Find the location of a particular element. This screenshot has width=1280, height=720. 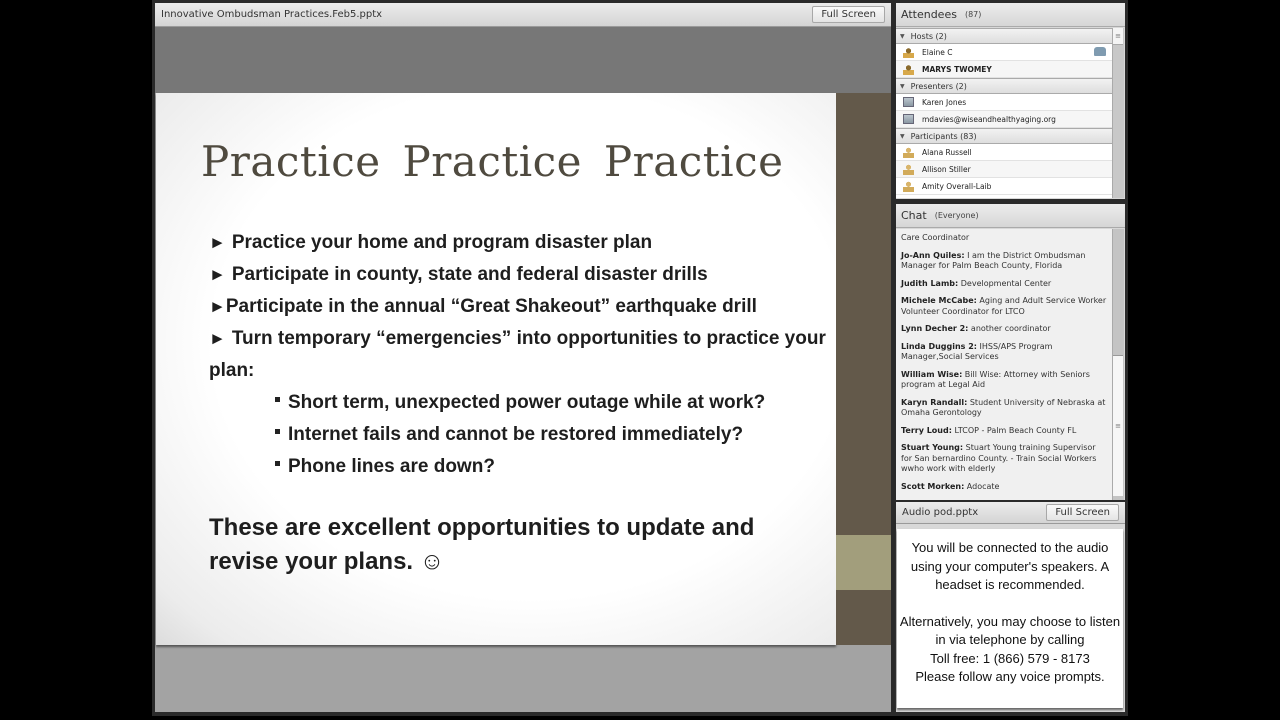

slide-title: Practice Practice Practice is located at coordinates (492, 161).